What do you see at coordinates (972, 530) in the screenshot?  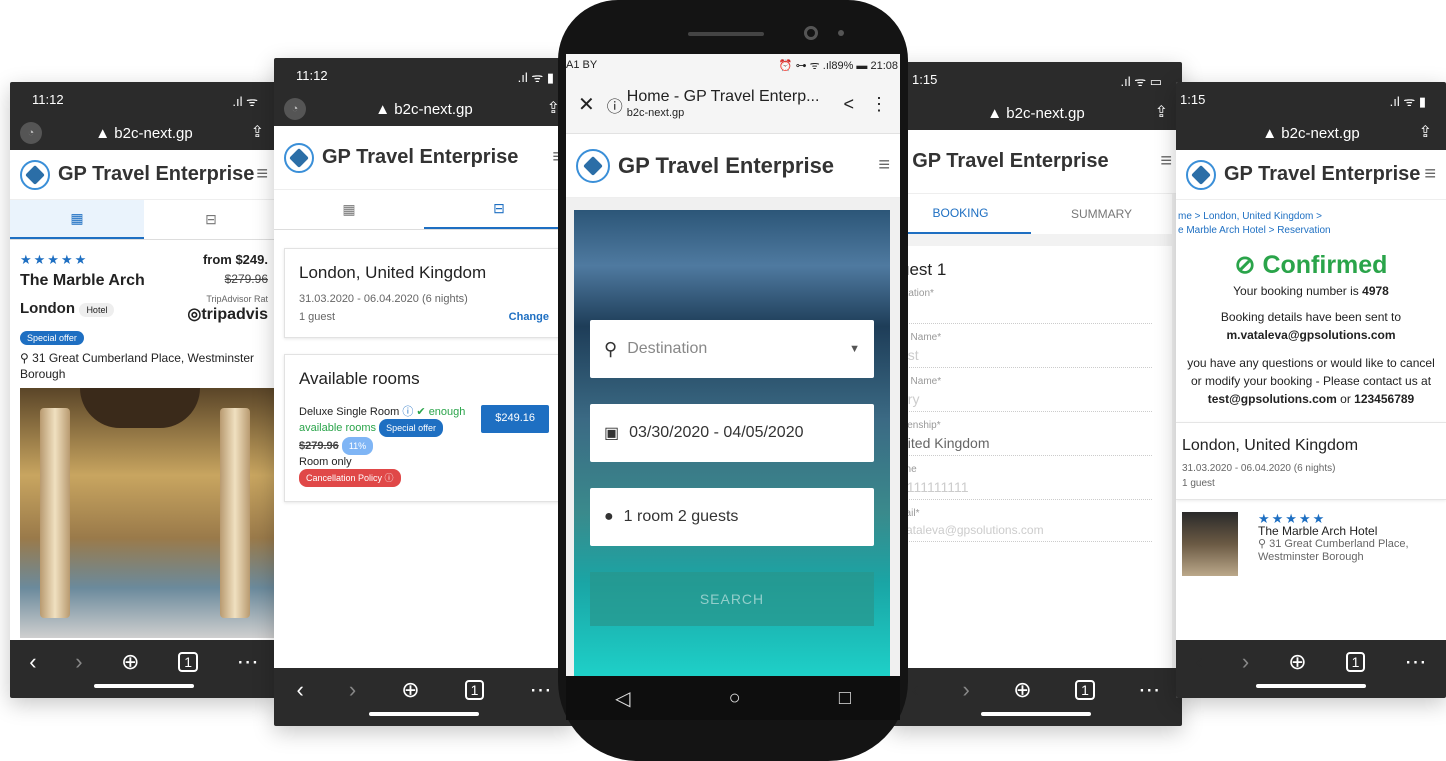 I see `email-value: vataleva@gpsolutions.com` at bounding box center [972, 530].